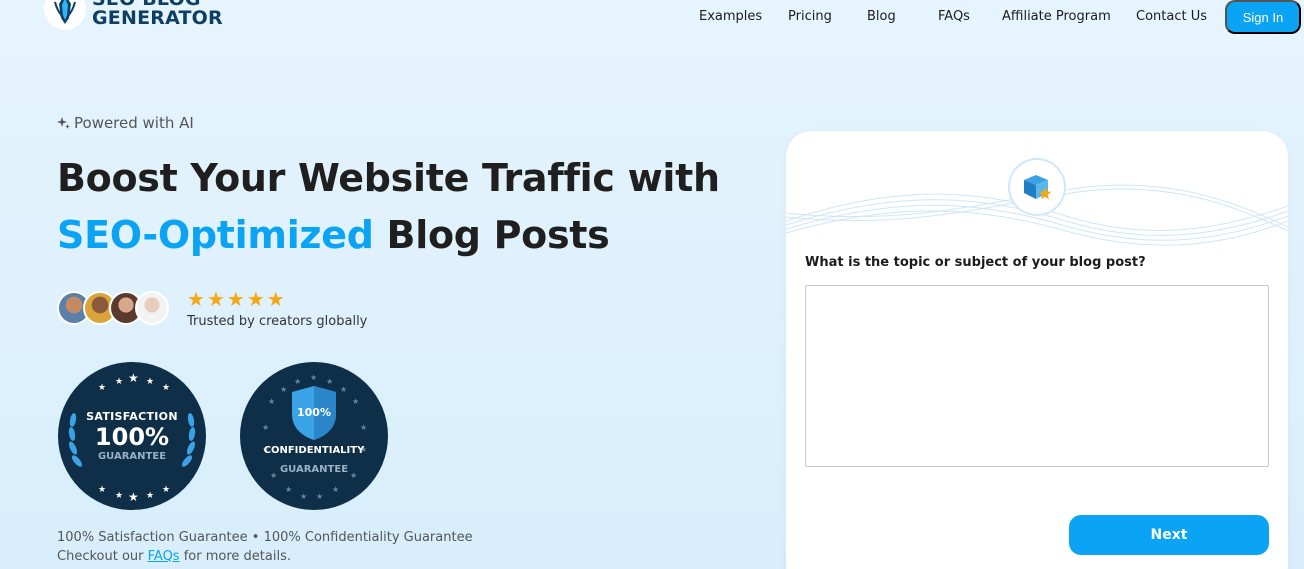 The image size is (1304, 569). What do you see at coordinates (491, 235) in the screenshot?
I see `headline-rest: Blog Posts` at bounding box center [491, 235].